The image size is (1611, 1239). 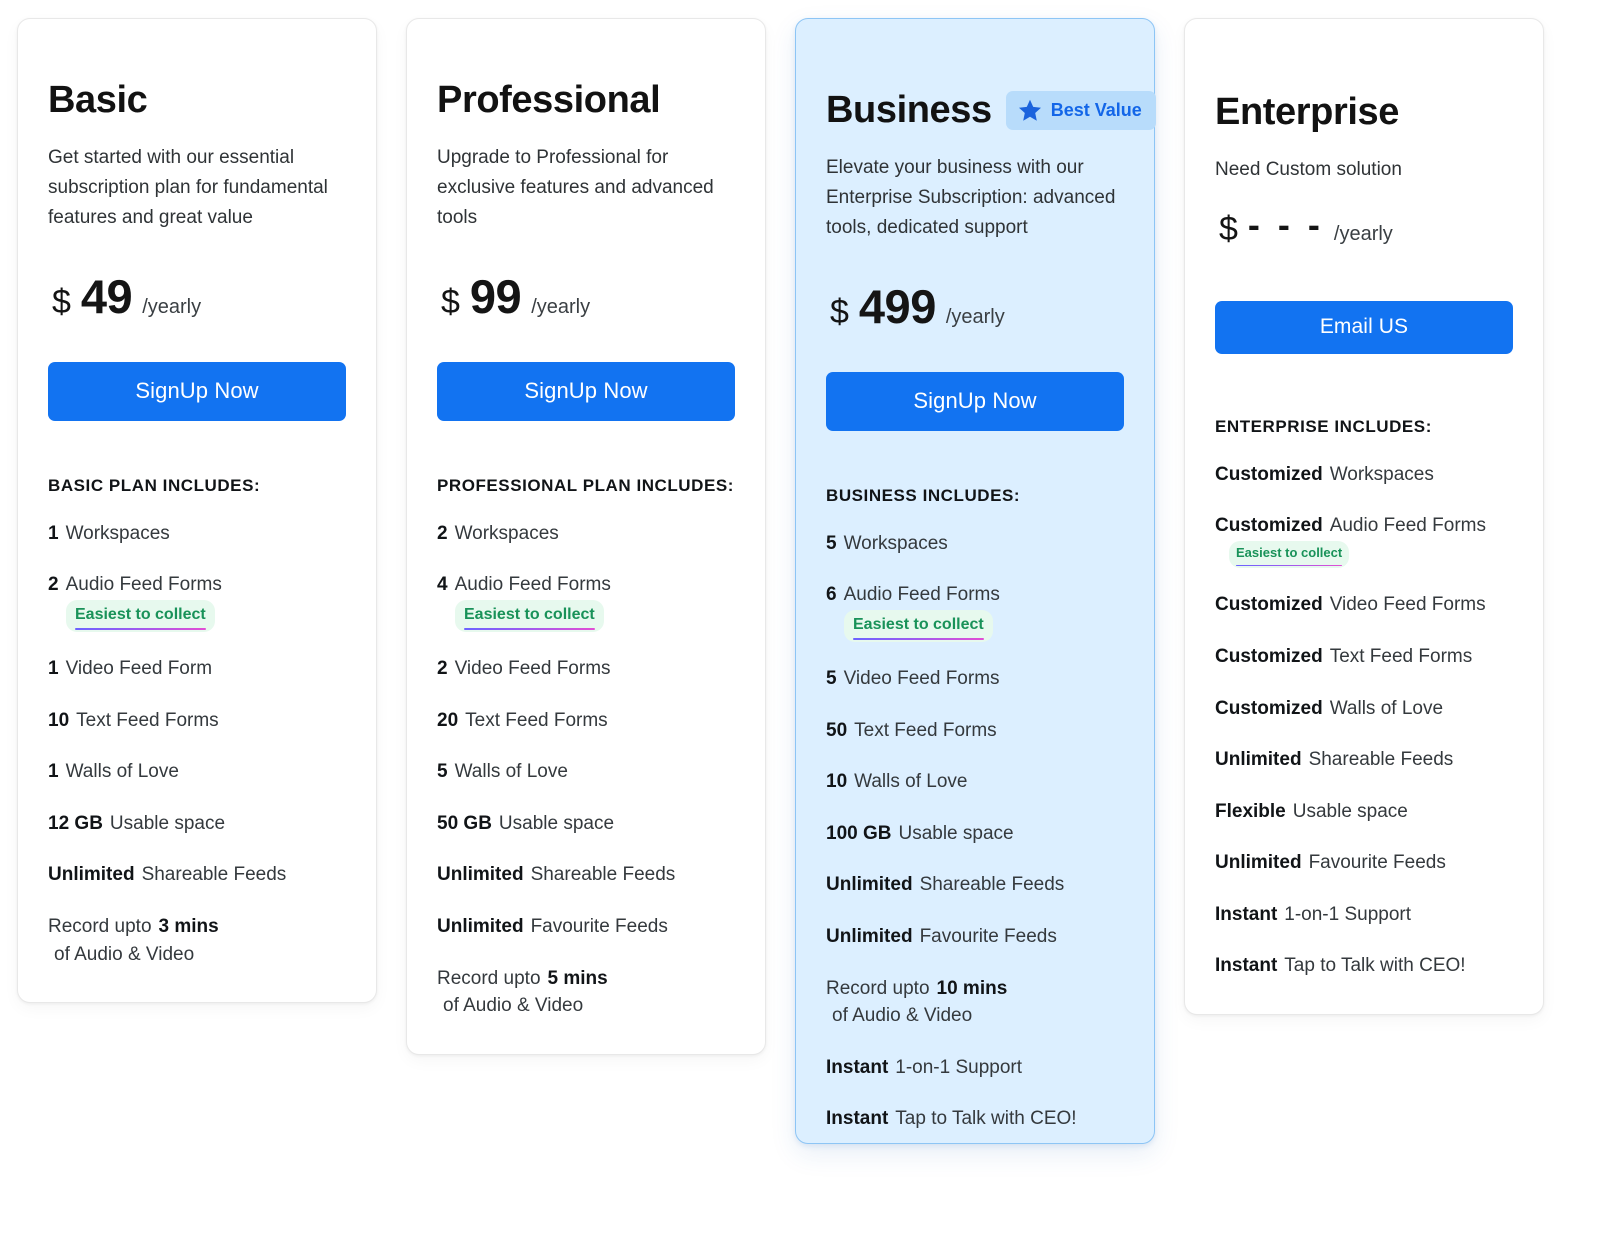 What do you see at coordinates (1364, 657) in the screenshot?
I see `list-item: Customized Text Feed Forms` at bounding box center [1364, 657].